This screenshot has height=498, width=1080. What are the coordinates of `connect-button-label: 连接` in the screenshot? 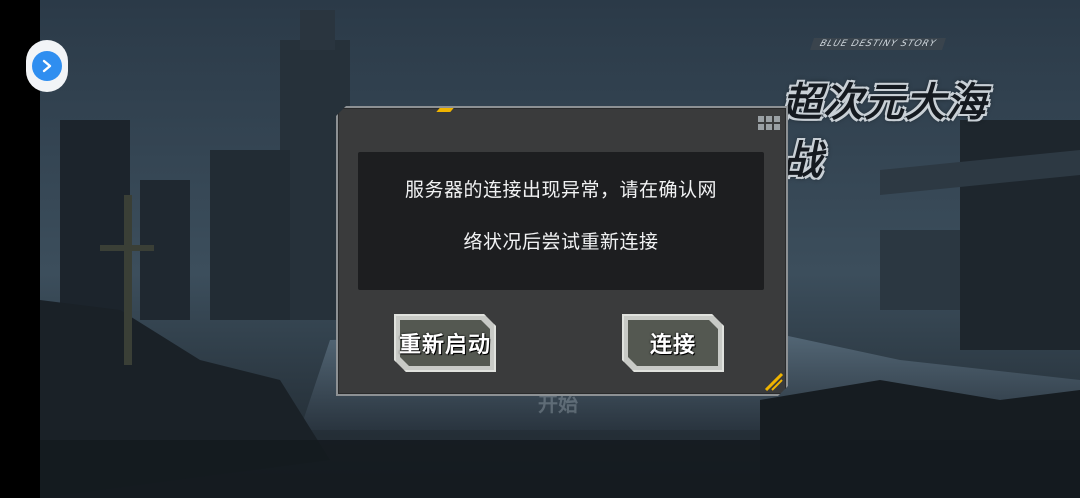 It's located at (672, 345).